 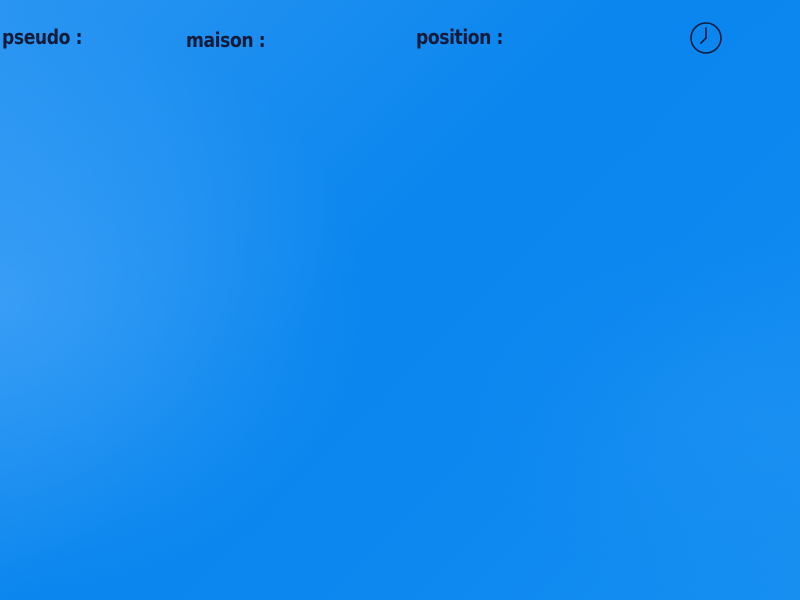 I want to click on clock-icon, so click(x=706, y=38).